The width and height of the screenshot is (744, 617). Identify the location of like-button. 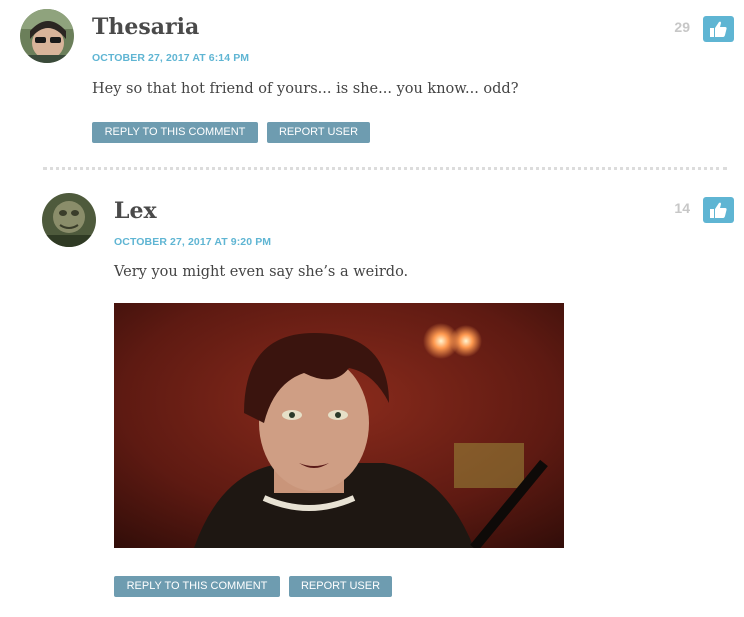
(718, 210).